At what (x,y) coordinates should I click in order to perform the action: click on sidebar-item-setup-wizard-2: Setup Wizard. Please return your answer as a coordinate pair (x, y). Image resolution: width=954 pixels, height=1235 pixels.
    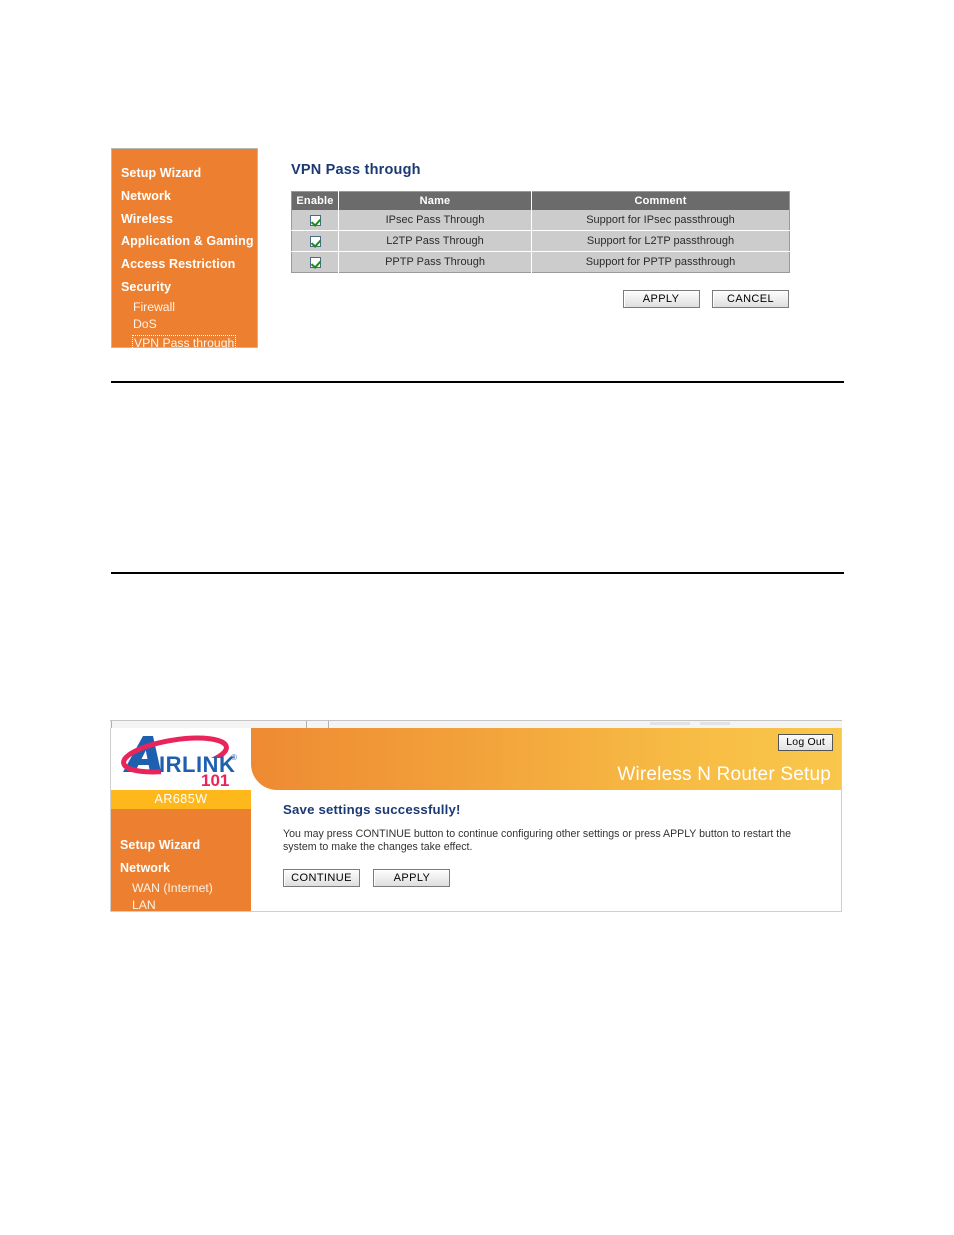
    Looking at the image, I should click on (185, 845).